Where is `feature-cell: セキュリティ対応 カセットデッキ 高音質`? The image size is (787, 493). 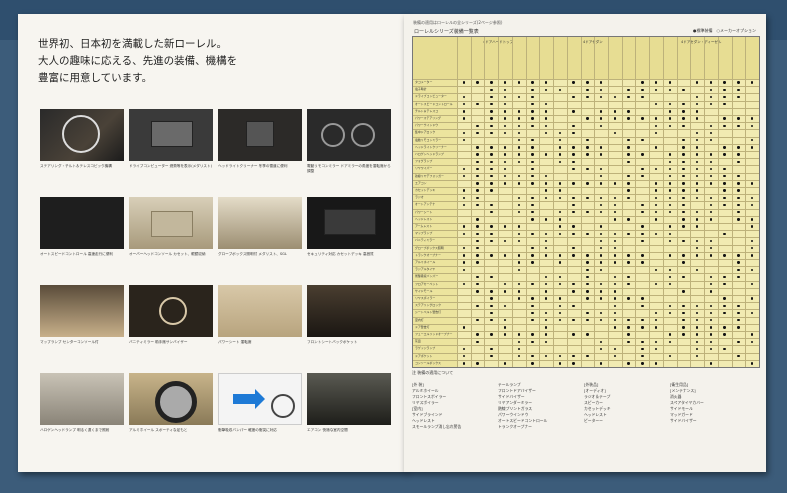 feature-cell: セキュリティ対応 カセットデッキ 高音質 is located at coordinates (349, 238).